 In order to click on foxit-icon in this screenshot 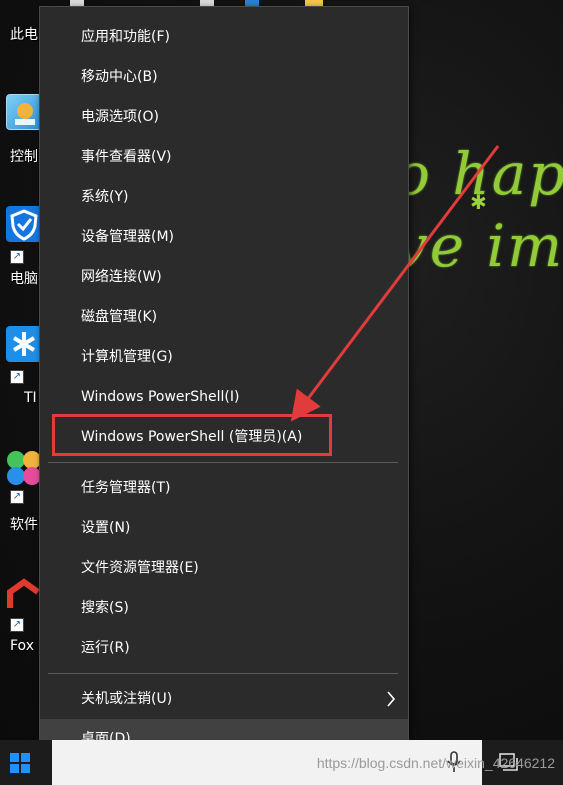, I will do `click(24, 596)`.